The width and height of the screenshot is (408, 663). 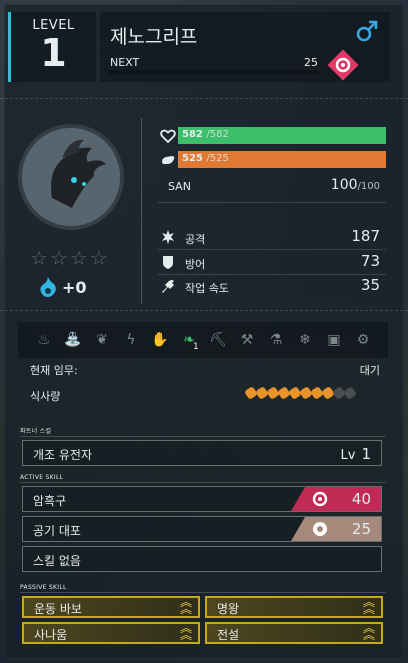 What do you see at coordinates (102, 340) in the screenshot?
I see `planting-icon: ❦` at bounding box center [102, 340].